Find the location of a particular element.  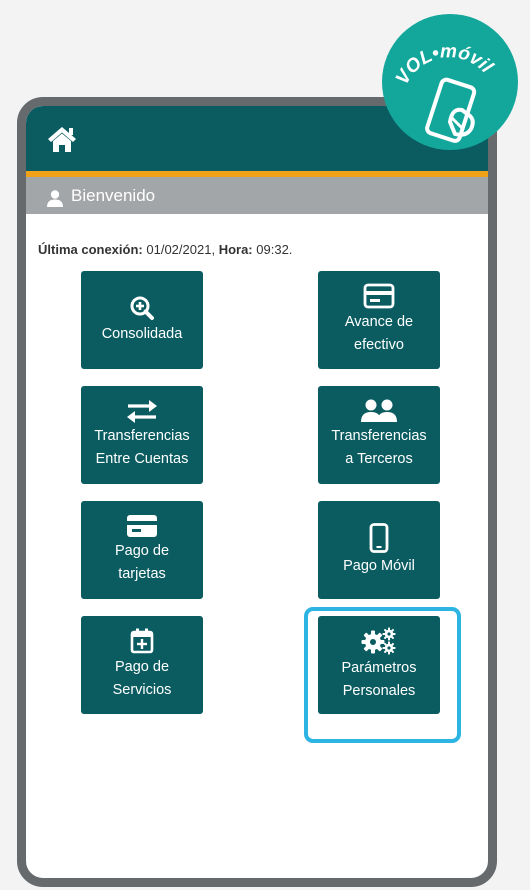

mobile-phone-icon is located at coordinates (379, 537).